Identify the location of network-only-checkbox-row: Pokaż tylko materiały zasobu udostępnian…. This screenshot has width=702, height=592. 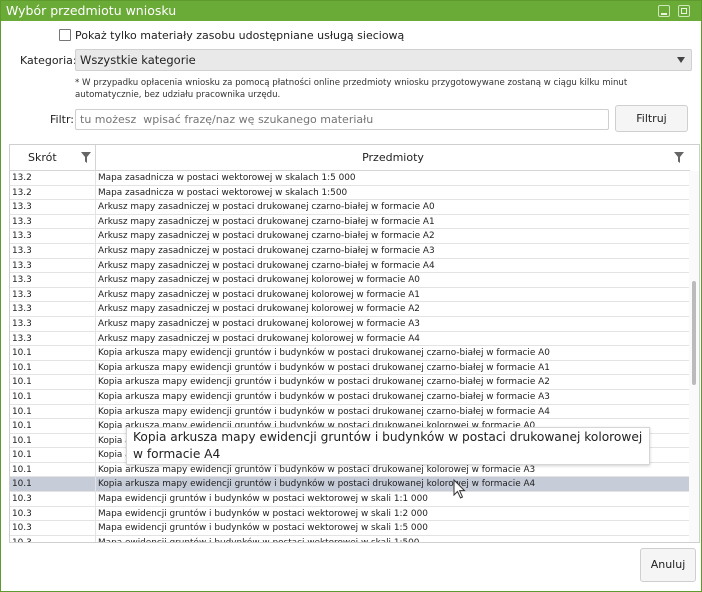
(231, 36).